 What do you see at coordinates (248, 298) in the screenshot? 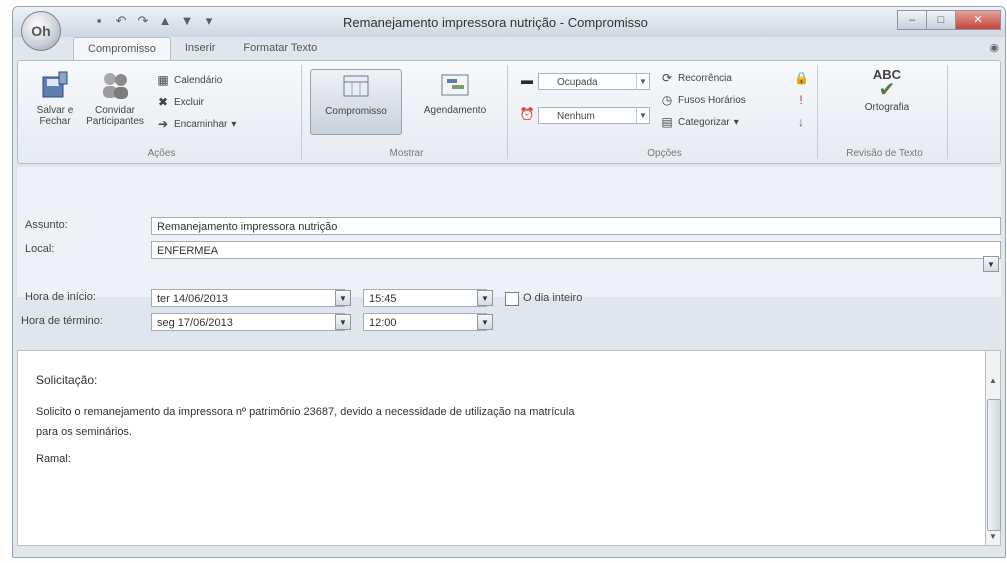
I see `start-date-input: ter 14/06/2013` at bounding box center [248, 298].